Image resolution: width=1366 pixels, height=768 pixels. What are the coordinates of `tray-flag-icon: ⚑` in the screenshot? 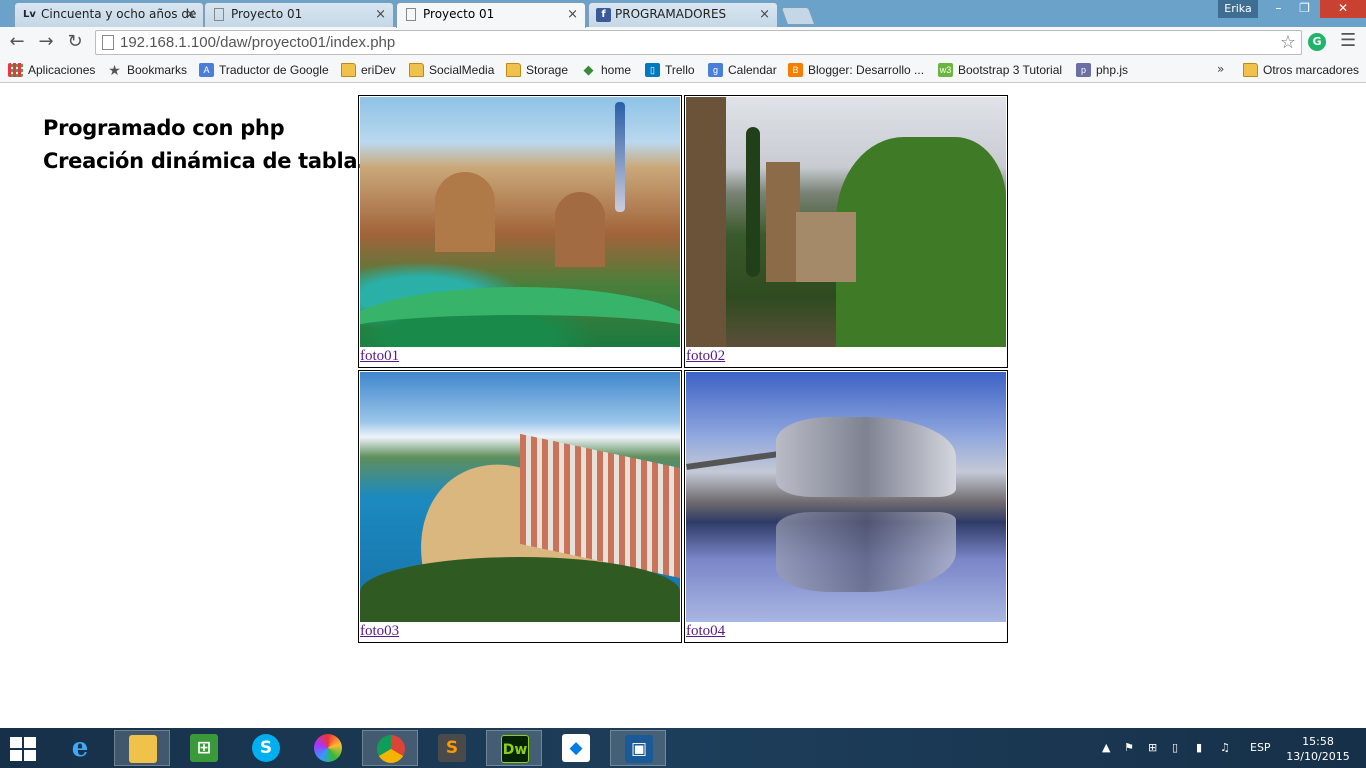 It's located at (1129, 747).